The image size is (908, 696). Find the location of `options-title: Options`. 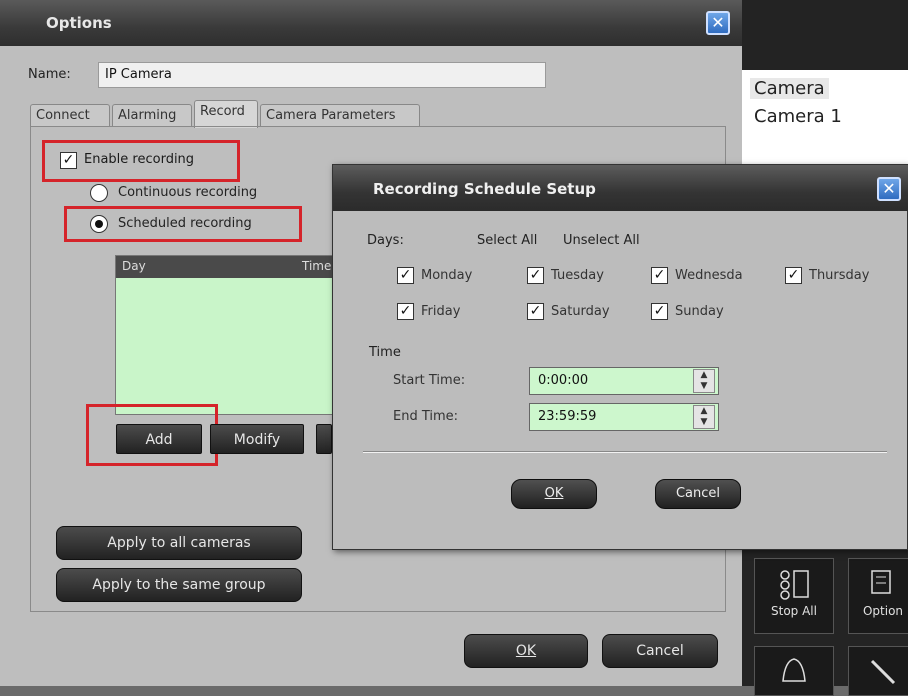

options-title: Options is located at coordinates (79, 23).